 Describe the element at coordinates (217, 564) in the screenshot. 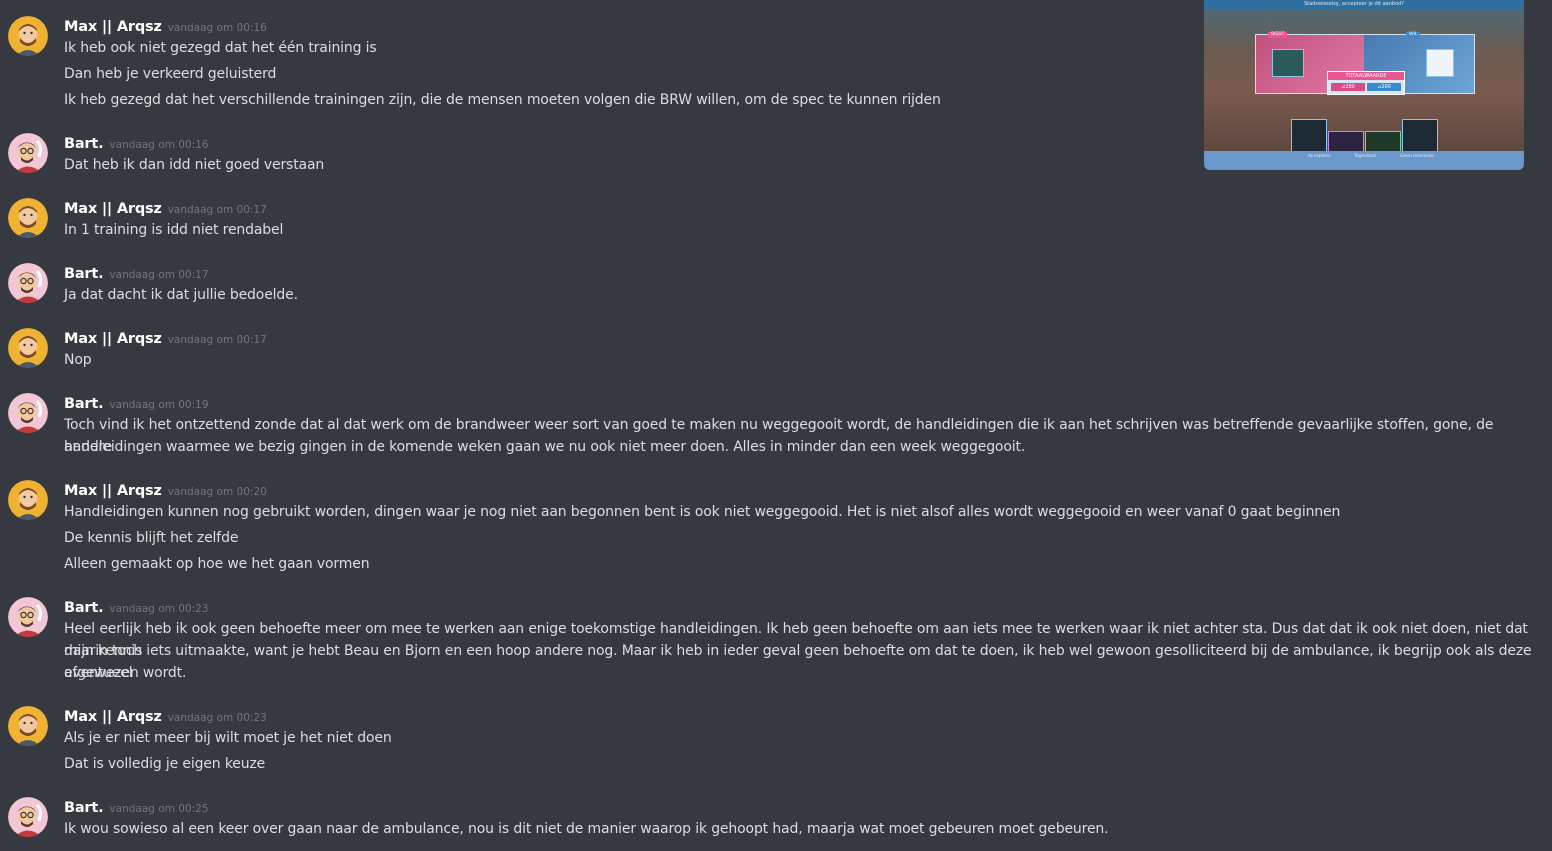

I see `message-text: Alleen gemaakt op hoe we het gaan vormen` at that location.